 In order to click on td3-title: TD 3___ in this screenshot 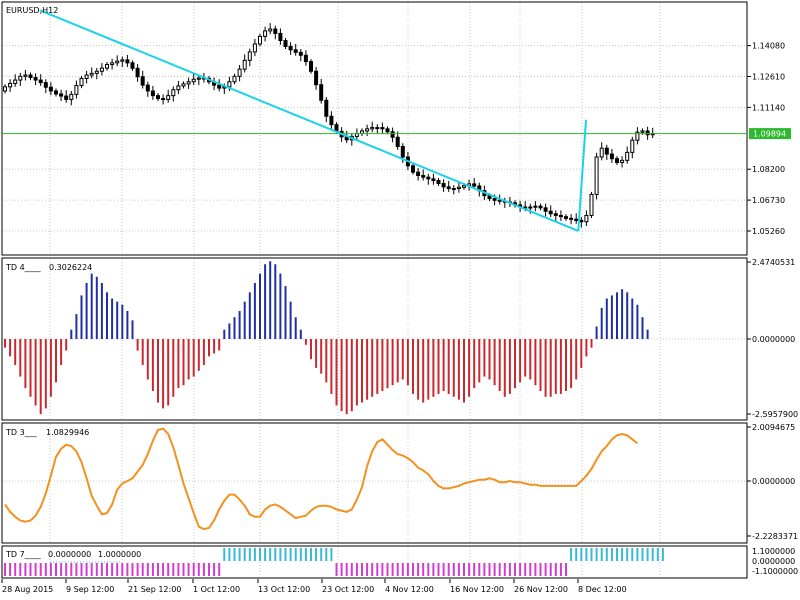, I will do `click(21, 432)`.